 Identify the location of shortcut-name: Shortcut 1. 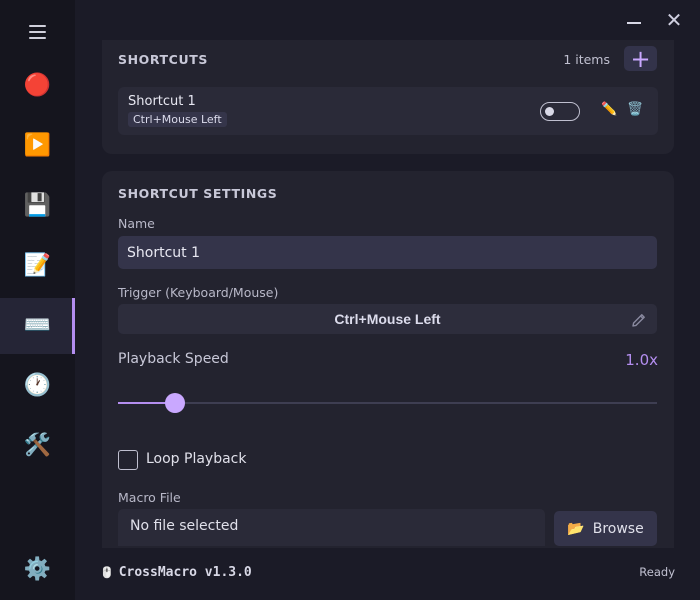
(162, 101).